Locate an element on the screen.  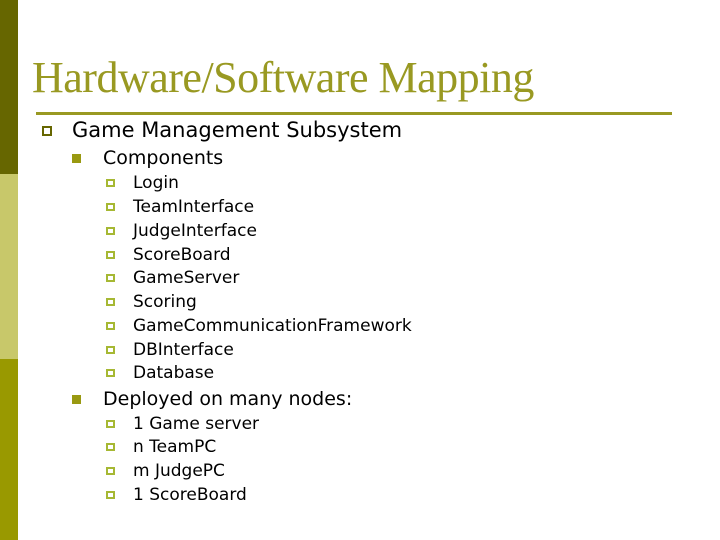
side-bar-dark is located at coordinates (9, 87).